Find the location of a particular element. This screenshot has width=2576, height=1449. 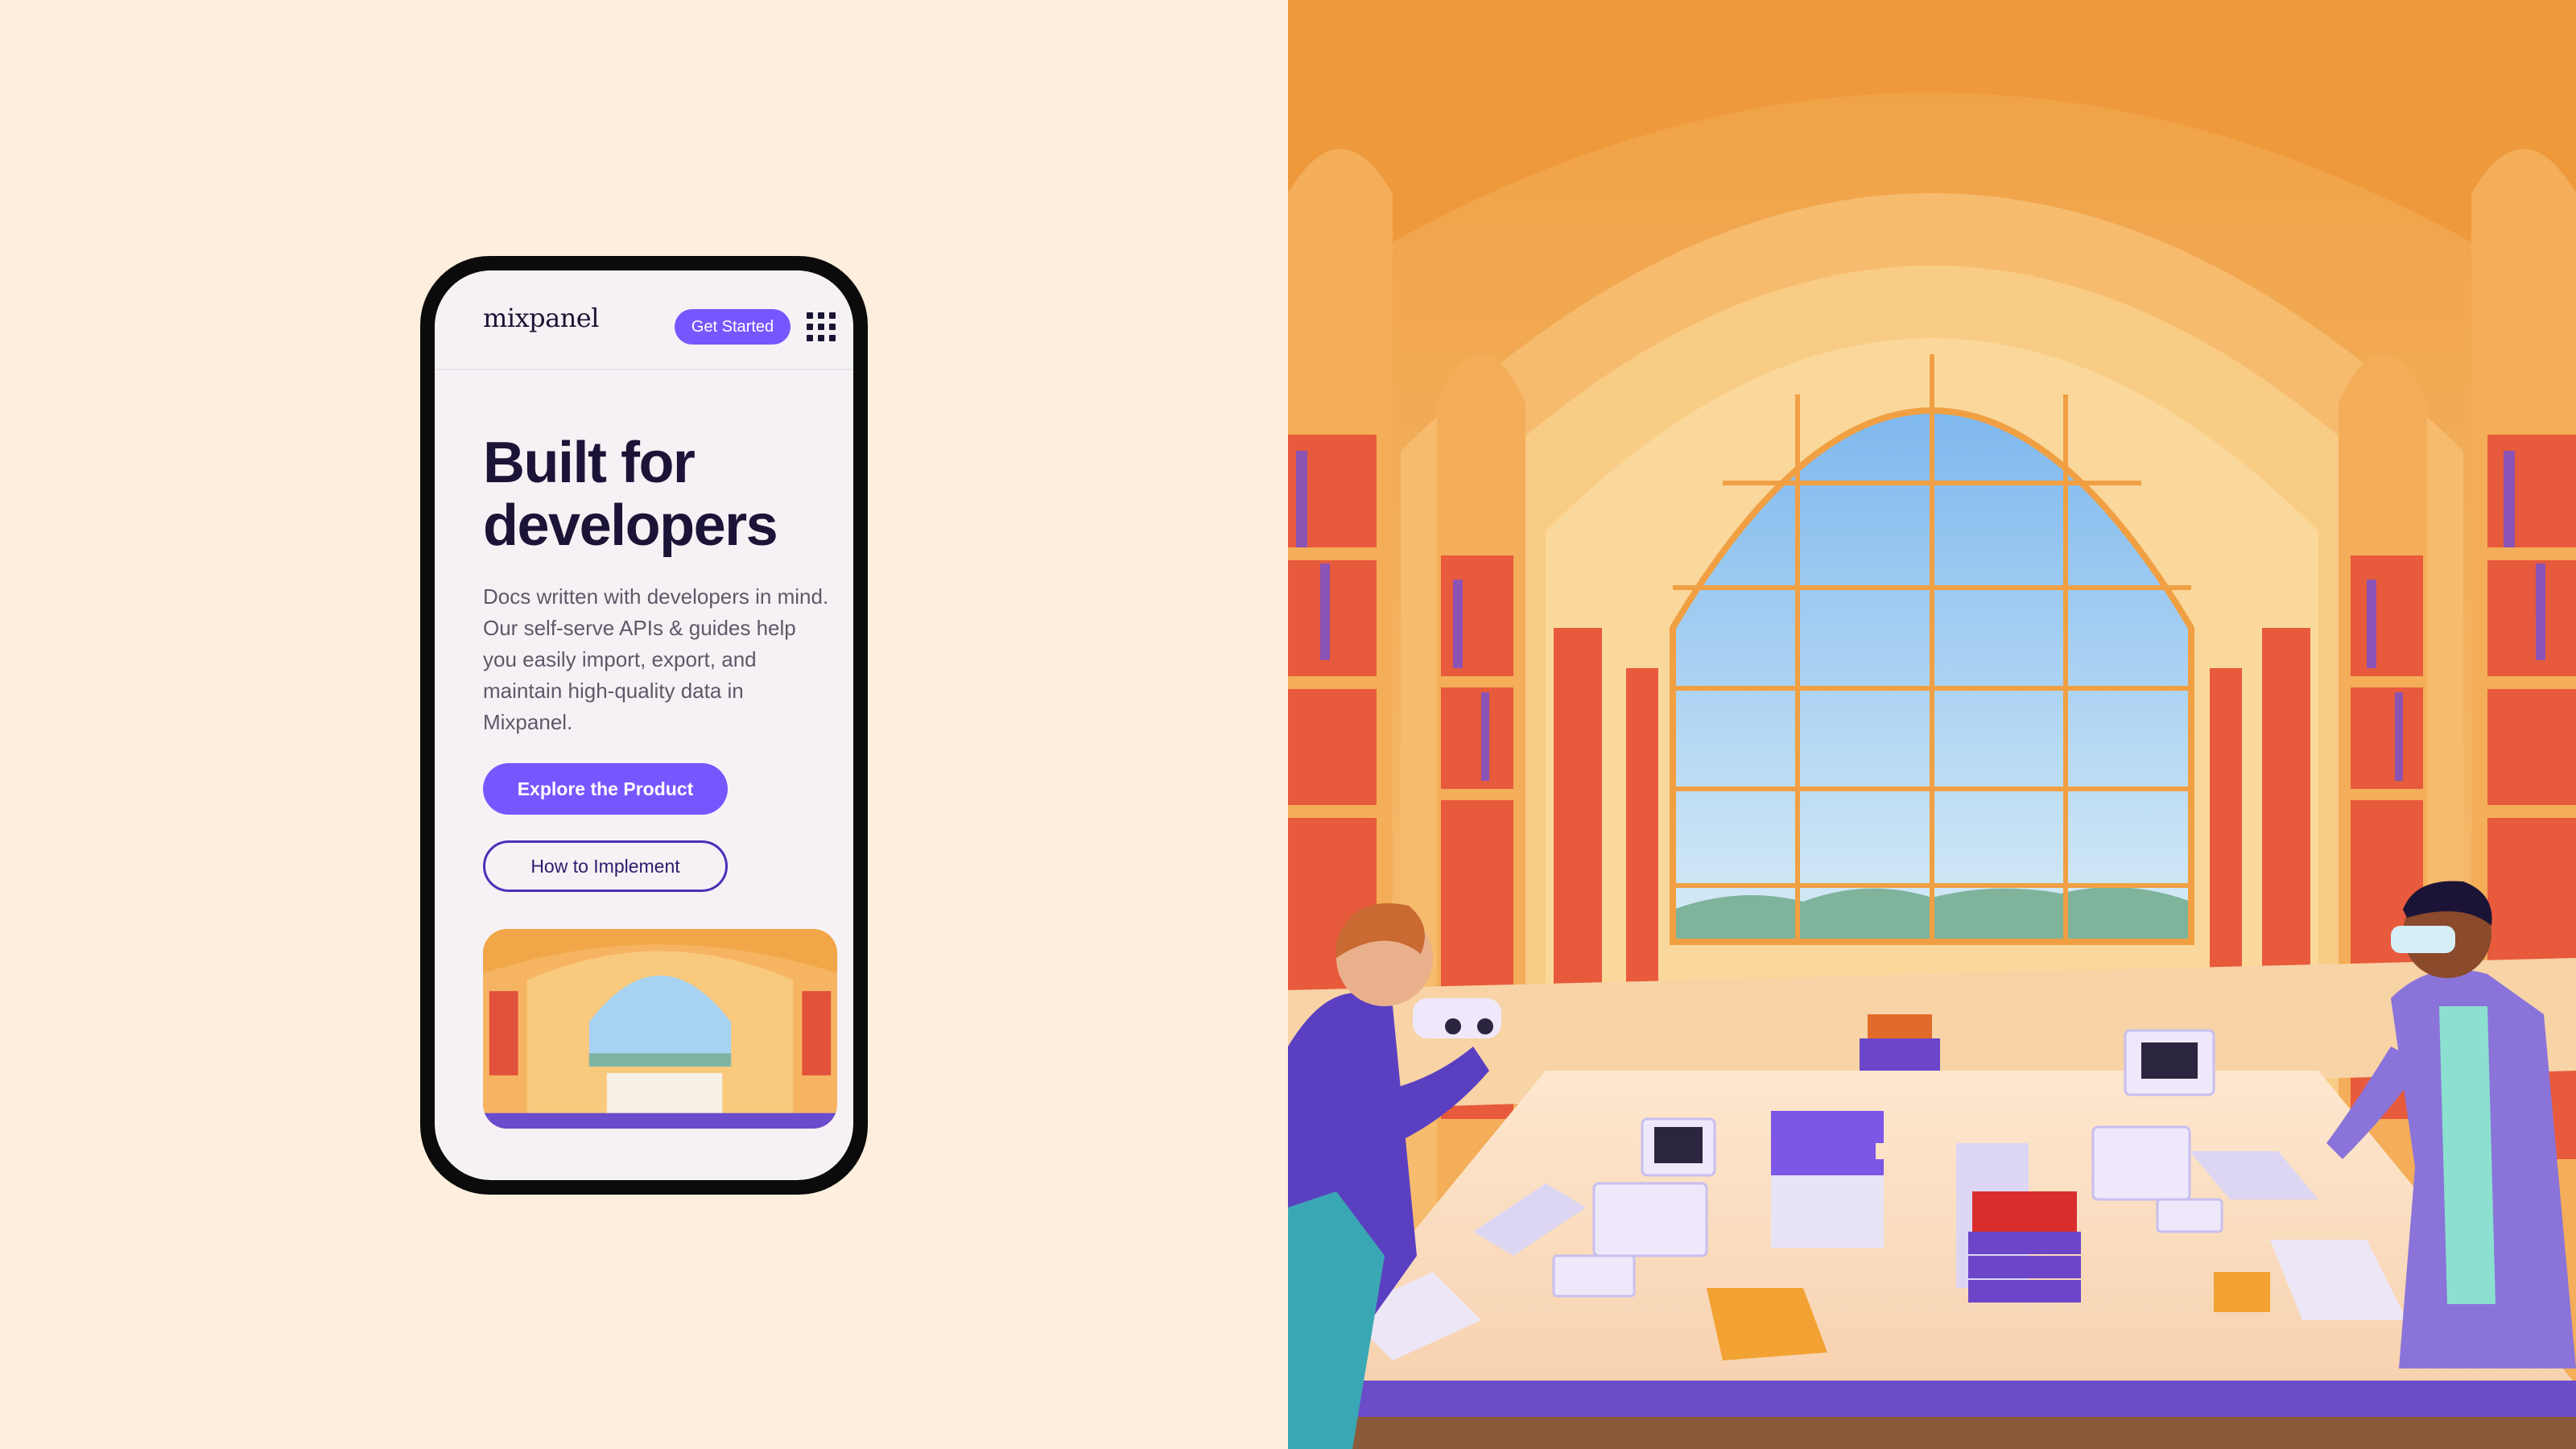

explore-product-button: Explore the Product is located at coordinates (605, 789).